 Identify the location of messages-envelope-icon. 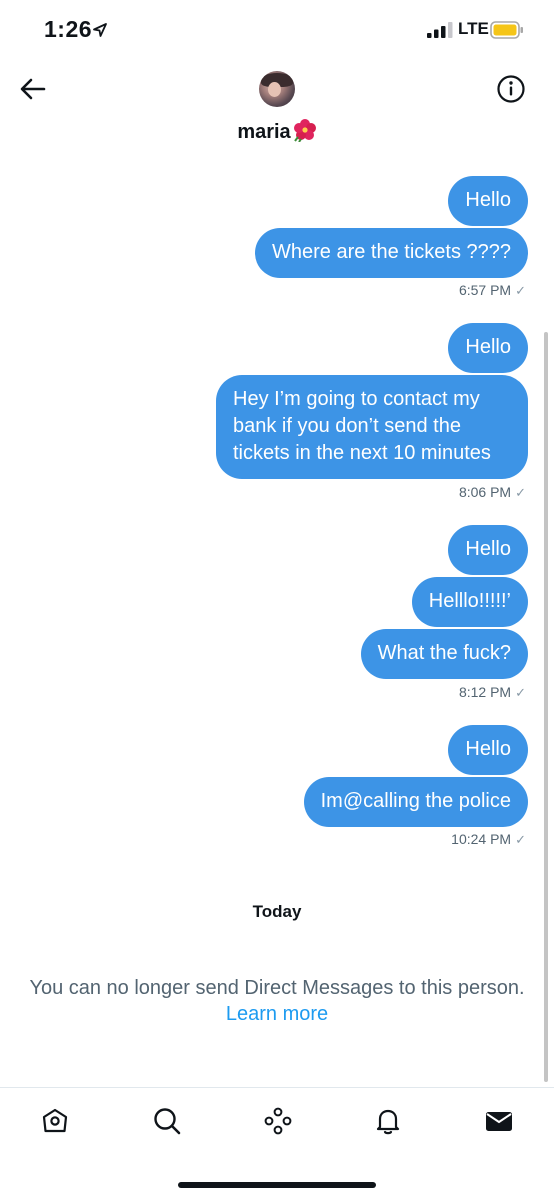
(499, 1121).